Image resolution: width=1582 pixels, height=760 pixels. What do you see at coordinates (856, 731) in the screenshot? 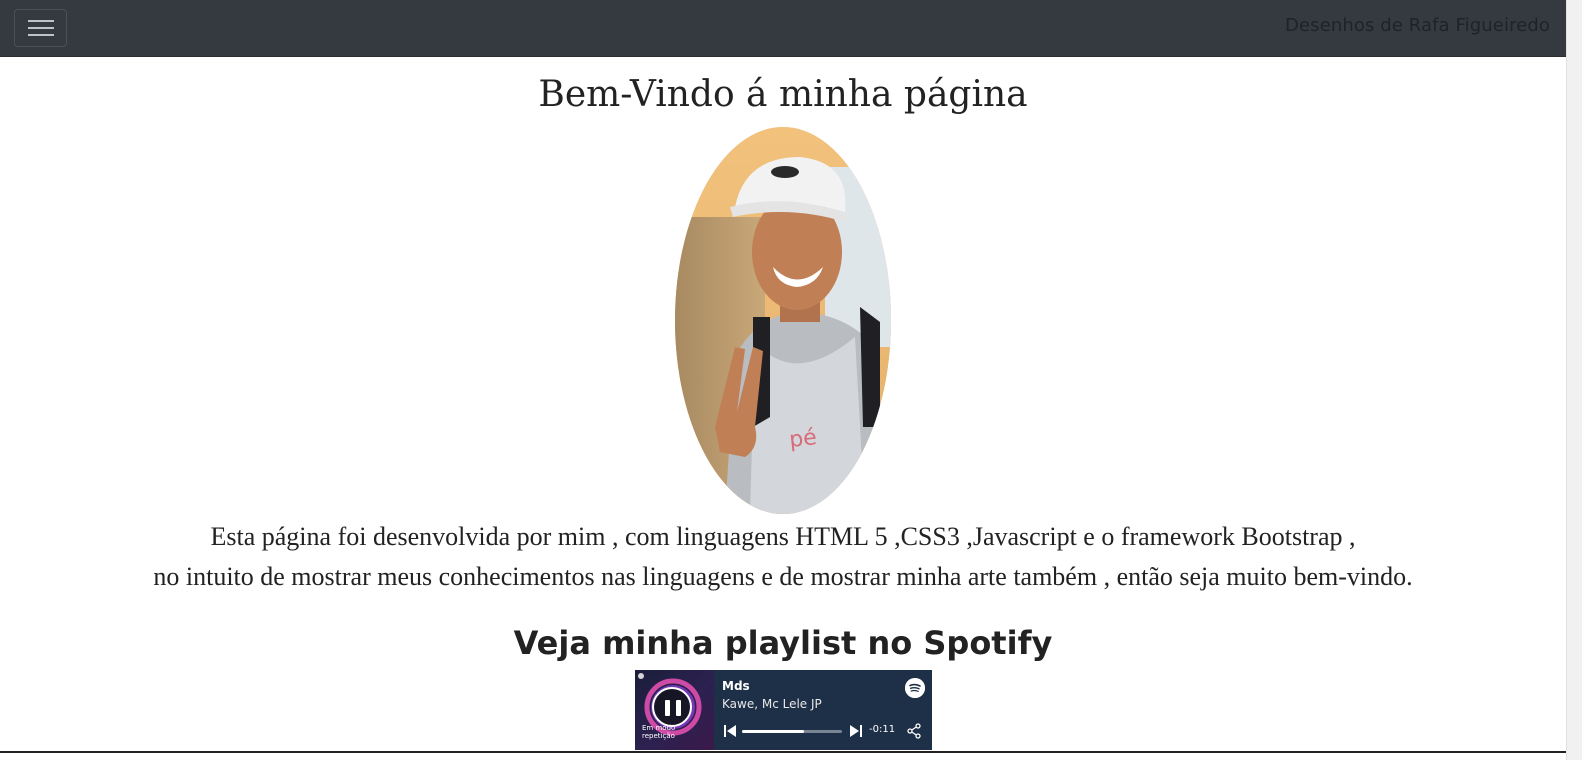
I see `next-track-icon` at bounding box center [856, 731].